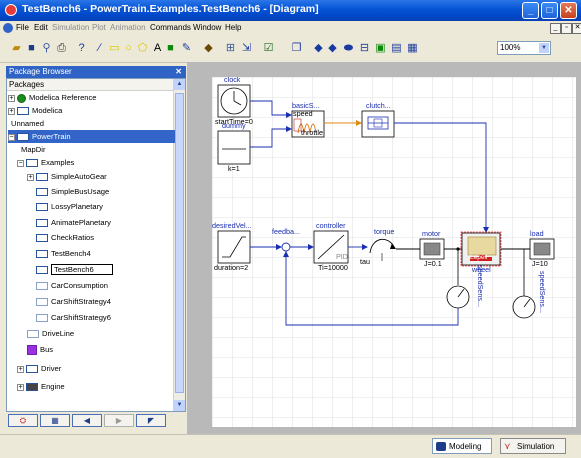 This screenshot has width=581, height=458. Describe the element at coordinates (507, 446) in the screenshot. I see `simulation-icon: ⋎` at that location.